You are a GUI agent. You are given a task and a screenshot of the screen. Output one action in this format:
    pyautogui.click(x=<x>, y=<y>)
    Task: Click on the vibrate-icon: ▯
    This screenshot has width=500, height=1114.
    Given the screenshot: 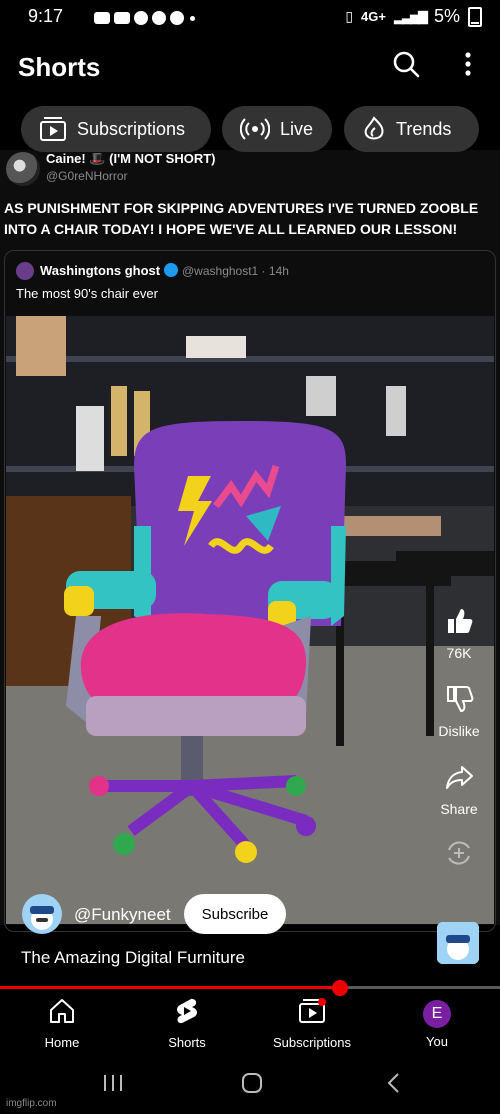 What is the action you would take?
    pyautogui.click(x=349, y=16)
    